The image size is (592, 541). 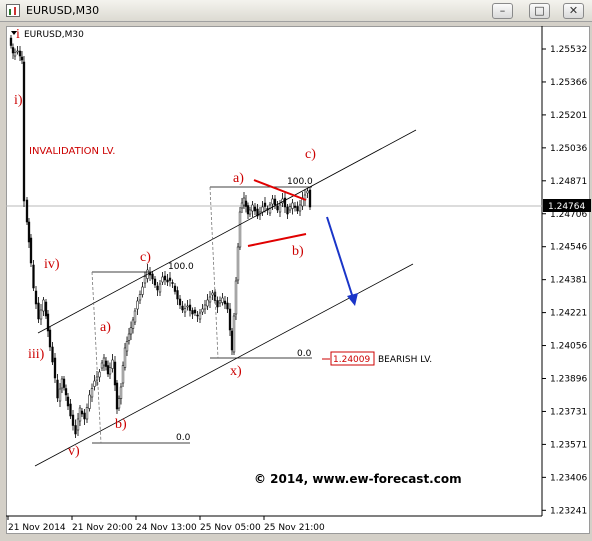 What do you see at coordinates (568, 314) in the screenshot?
I see `price-tick-label: 1.24221` at bounding box center [568, 314].